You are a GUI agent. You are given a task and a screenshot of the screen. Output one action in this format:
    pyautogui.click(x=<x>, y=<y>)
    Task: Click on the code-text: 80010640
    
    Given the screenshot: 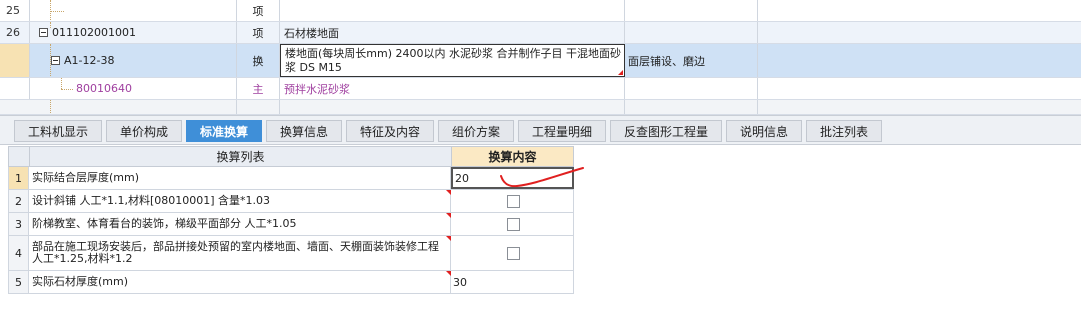 What is the action you would take?
    pyautogui.click(x=104, y=88)
    